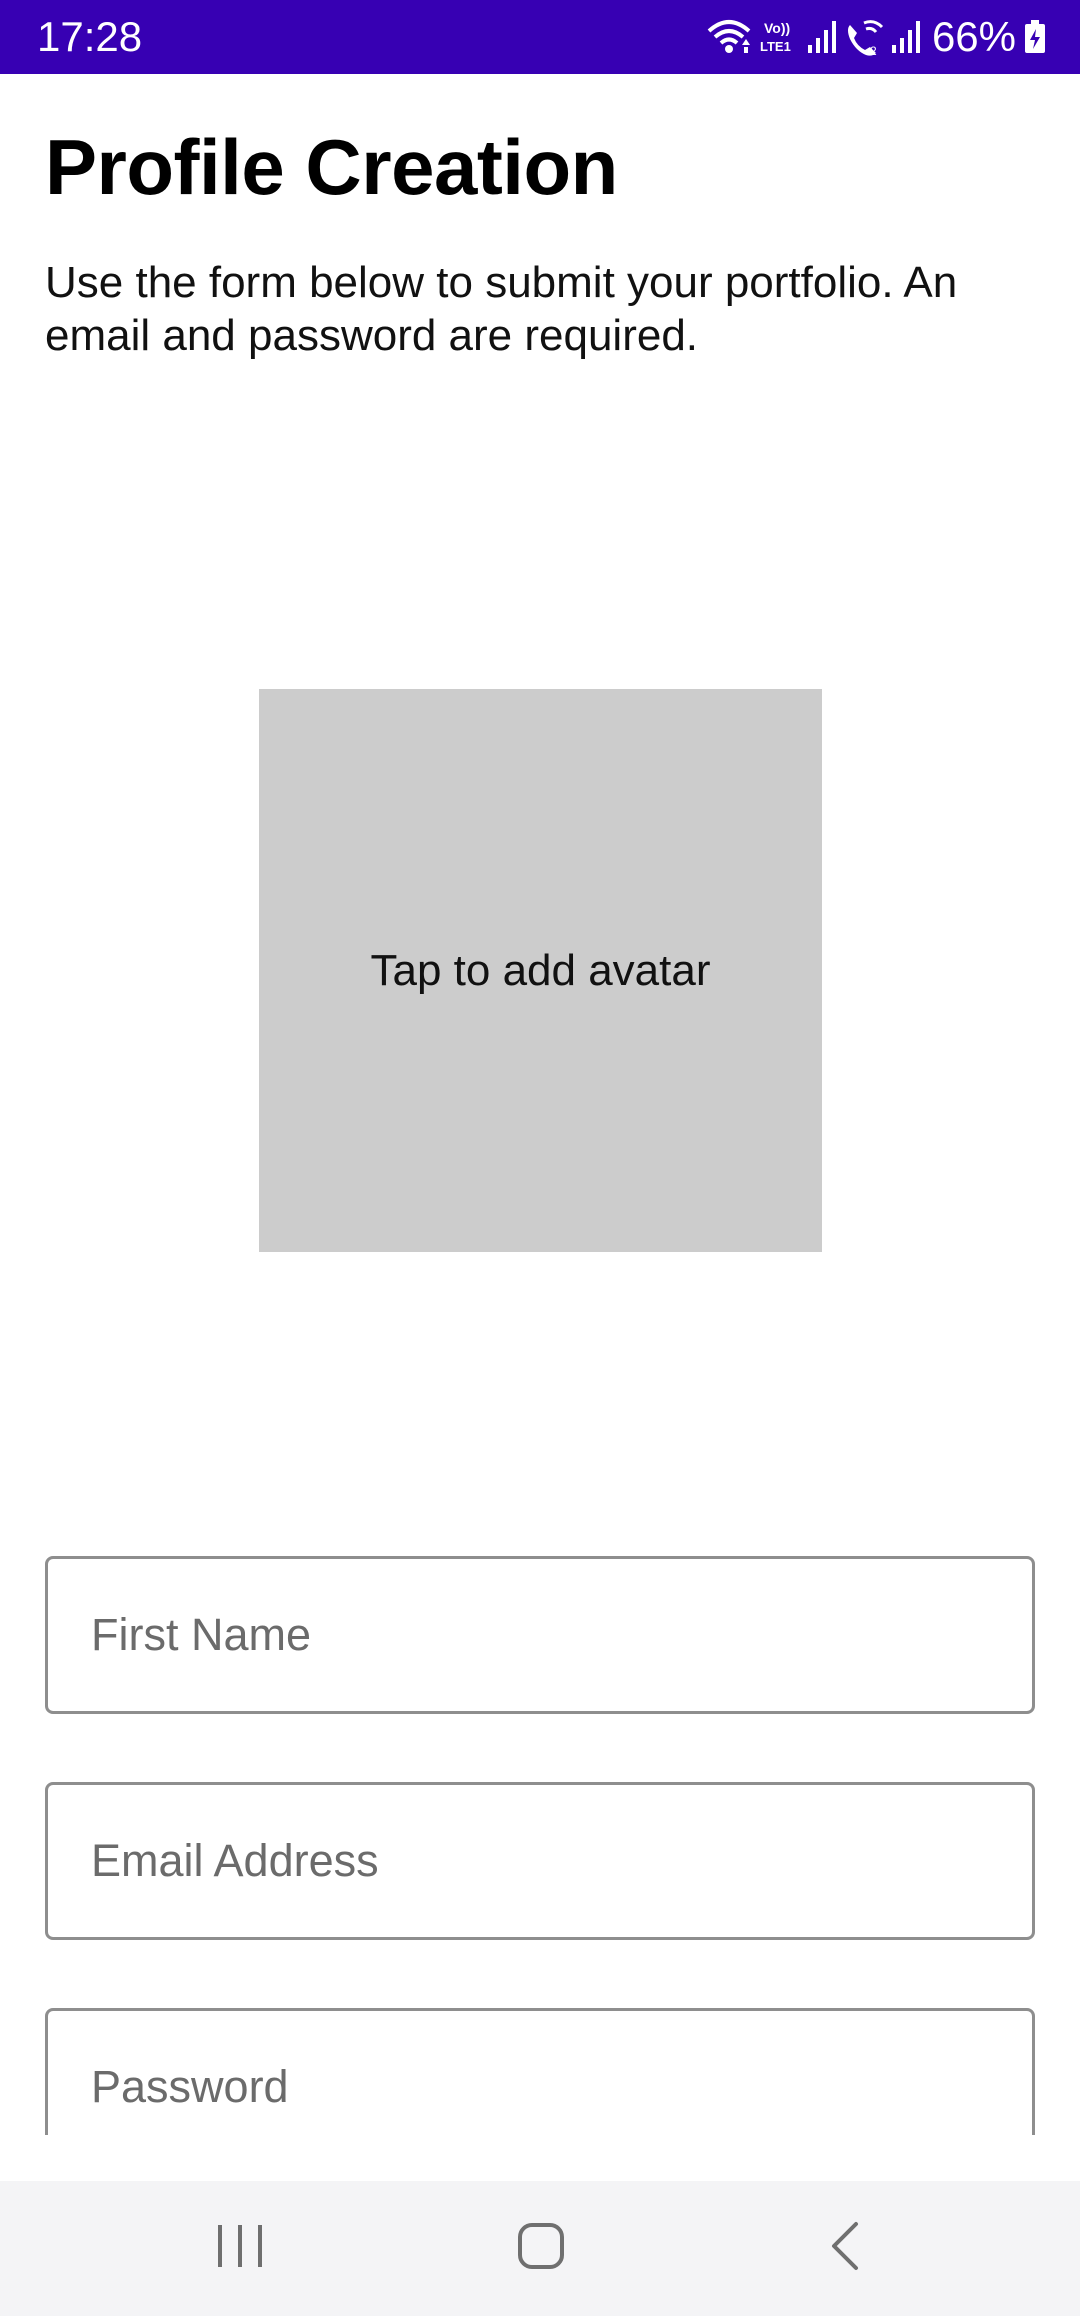 The width and height of the screenshot is (1080, 2316). What do you see at coordinates (864, 37) in the screenshot?
I see `wifi-calling-icon: 2` at bounding box center [864, 37].